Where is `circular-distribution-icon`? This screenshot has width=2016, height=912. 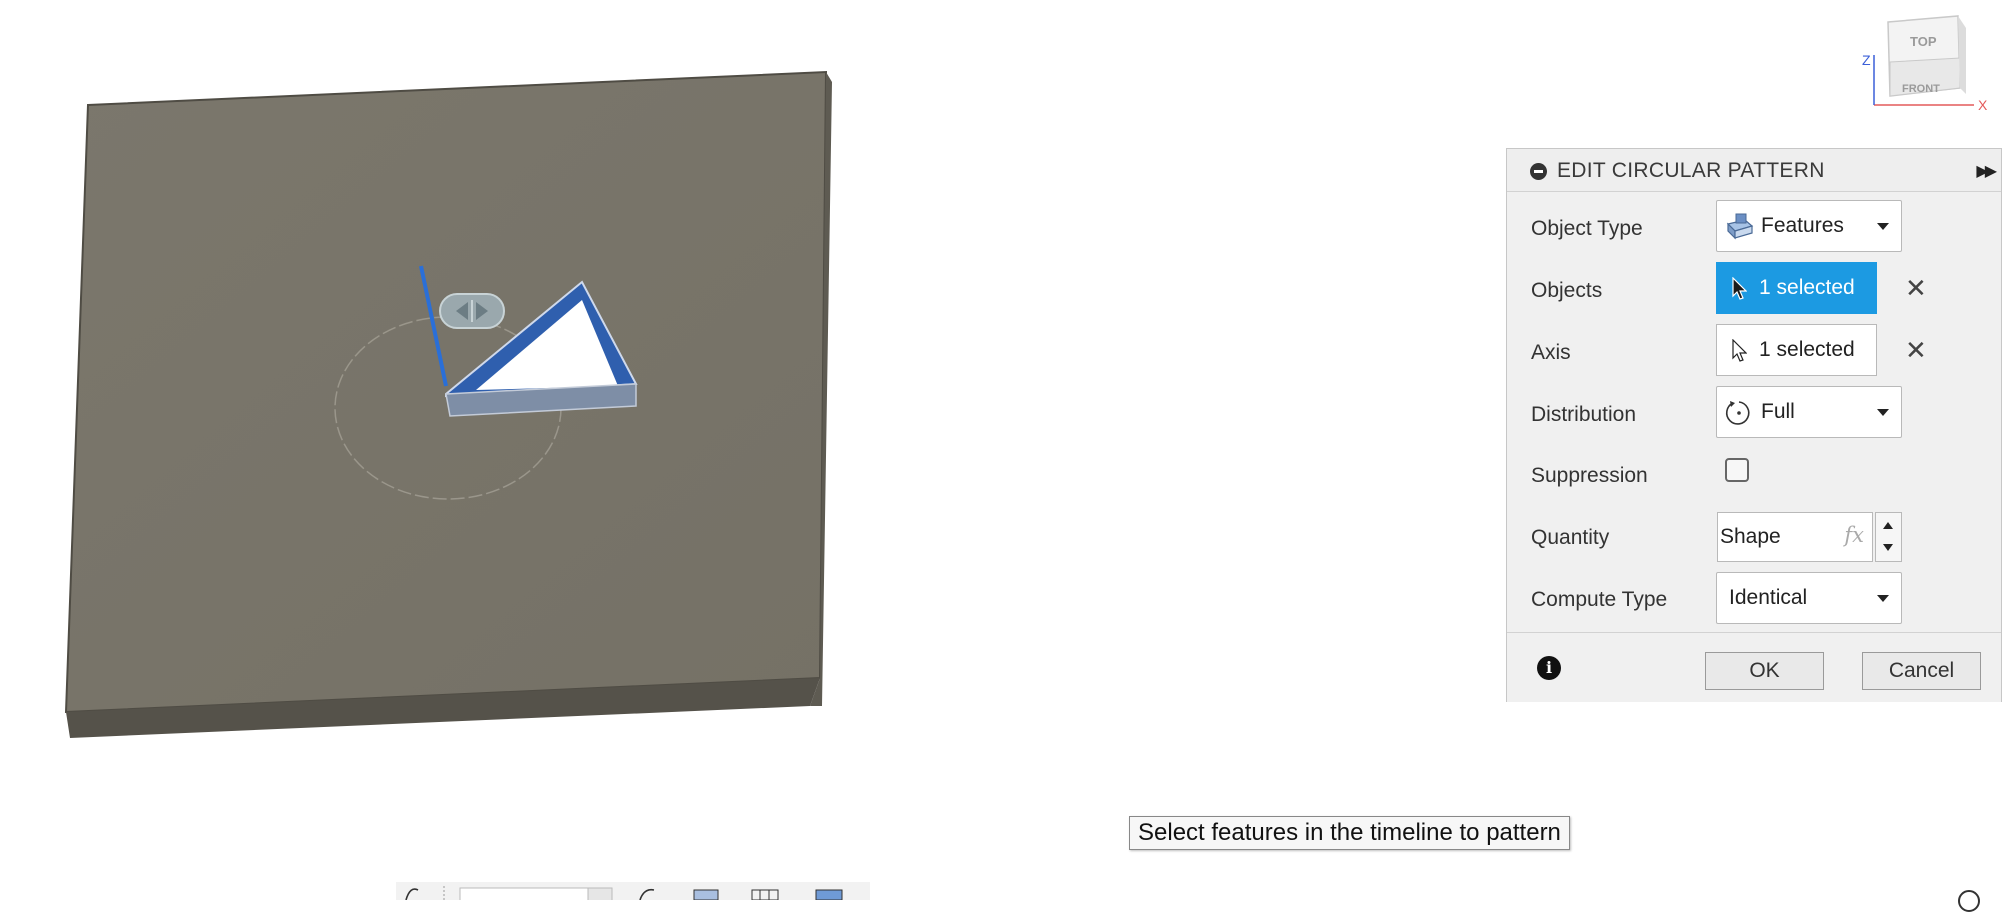
circular-distribution-icon is located at coordinates (1738, 413).